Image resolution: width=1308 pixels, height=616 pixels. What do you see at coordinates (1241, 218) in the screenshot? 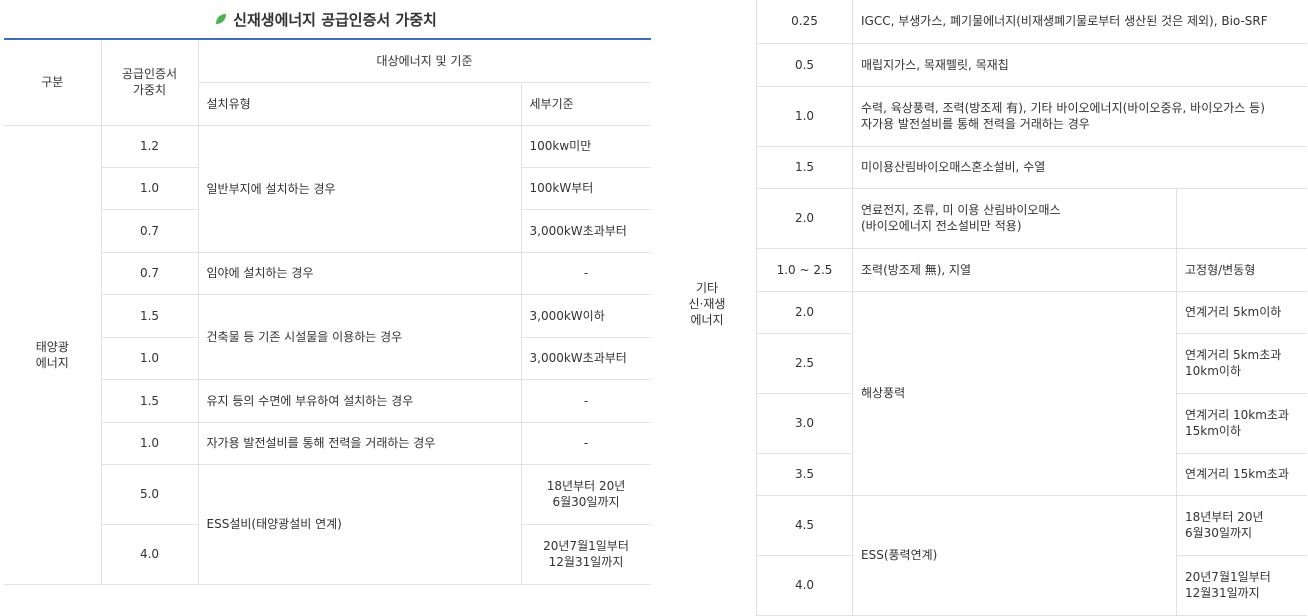
I see `detail-cell-empty` at bounding box center [1241, 218].